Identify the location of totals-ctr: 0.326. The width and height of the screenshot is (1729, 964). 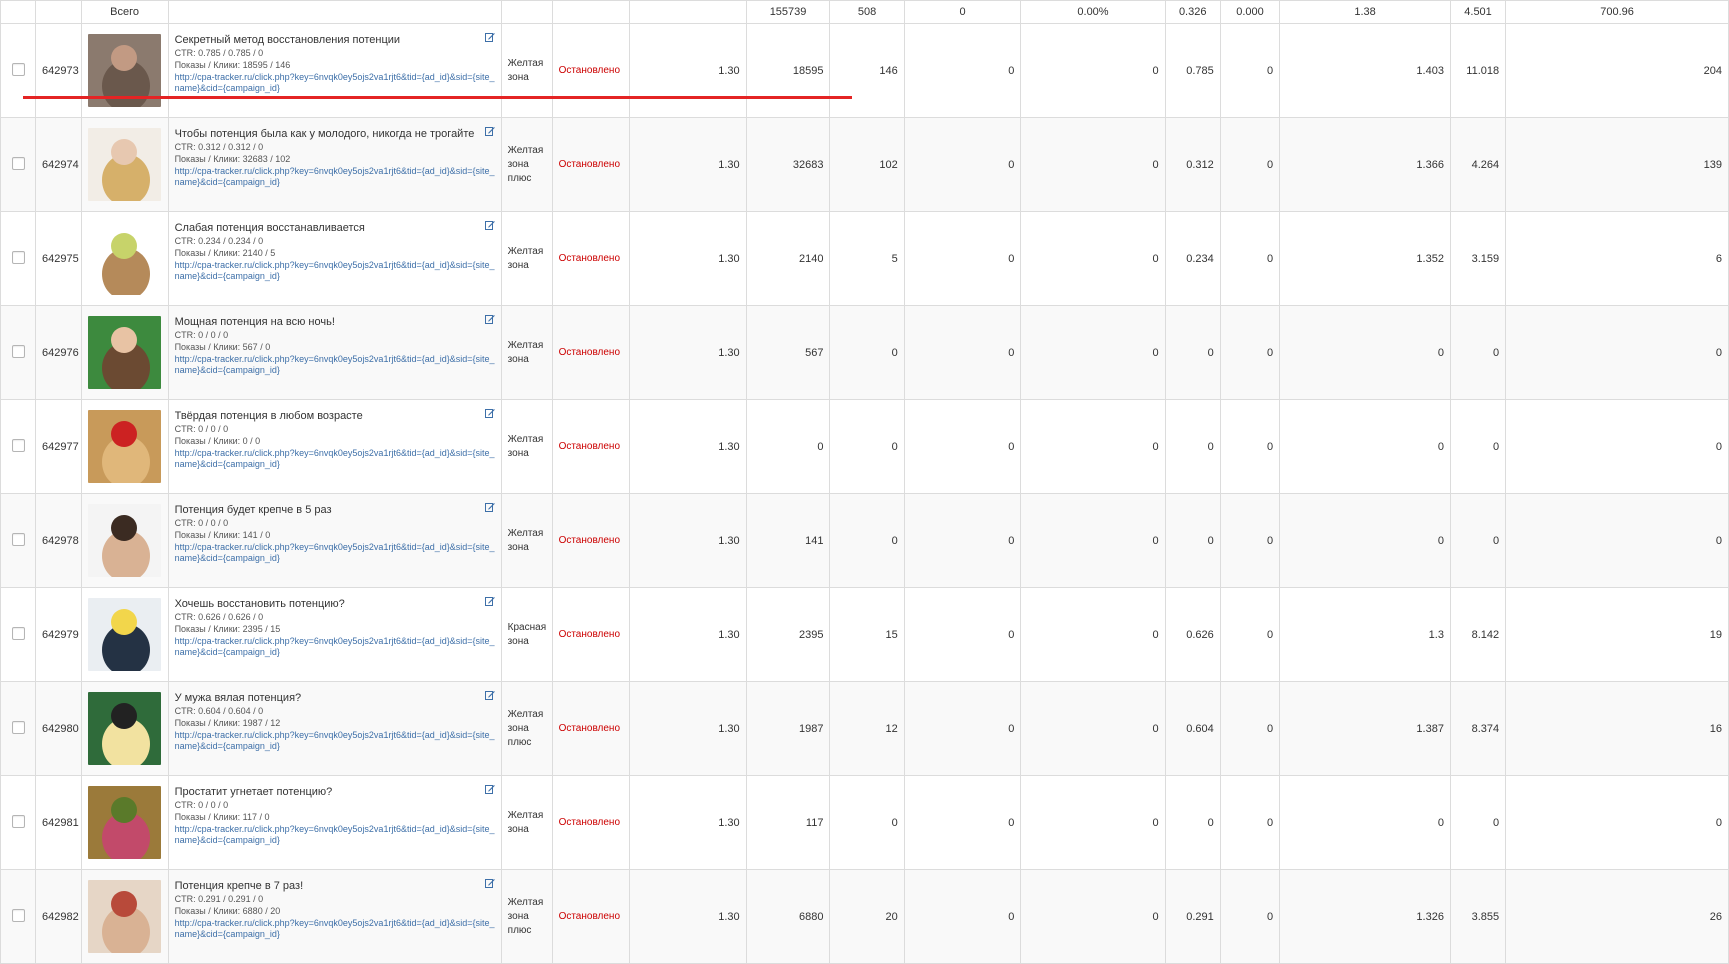
(1192, 12).